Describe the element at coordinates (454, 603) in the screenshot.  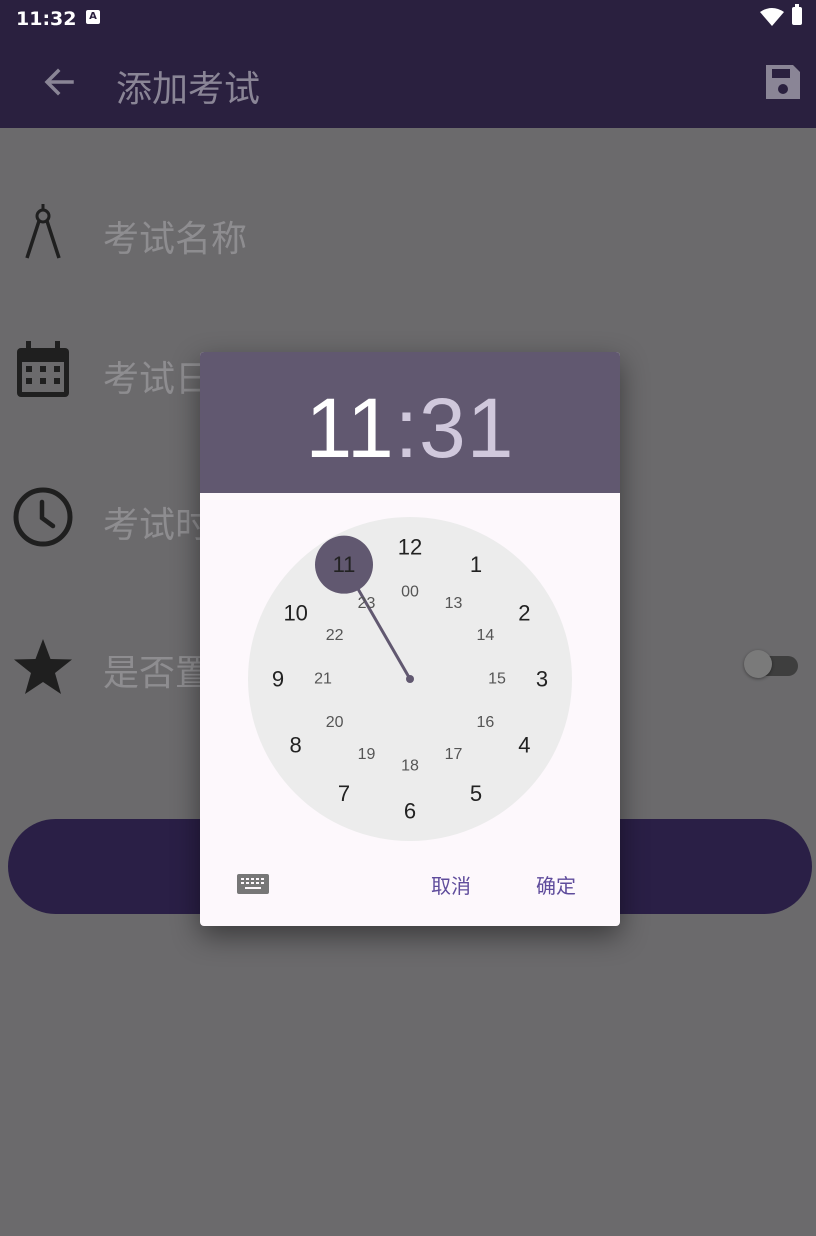
I see `hour-option-inner-13: 13` at that location.